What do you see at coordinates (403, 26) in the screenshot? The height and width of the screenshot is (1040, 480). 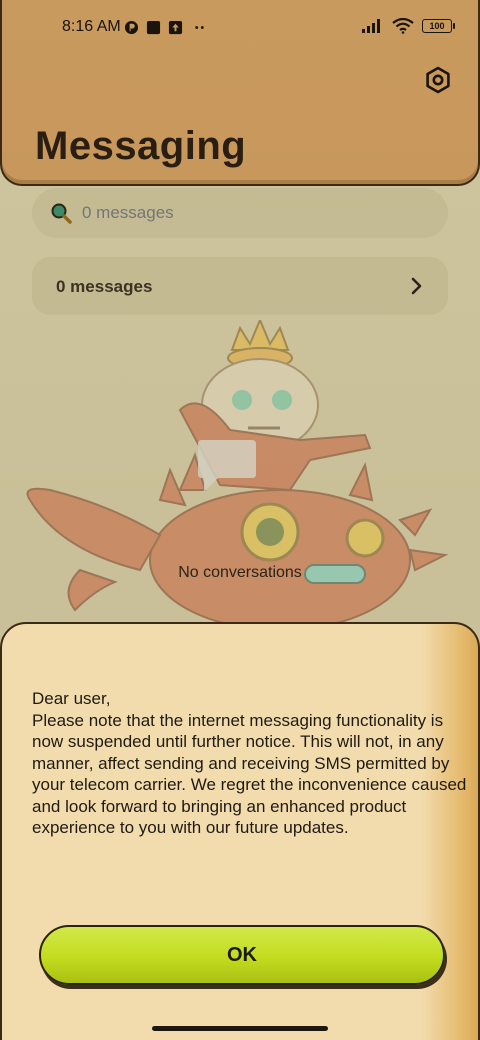 I see `wifi-icon` at bounding box center [403, 26].